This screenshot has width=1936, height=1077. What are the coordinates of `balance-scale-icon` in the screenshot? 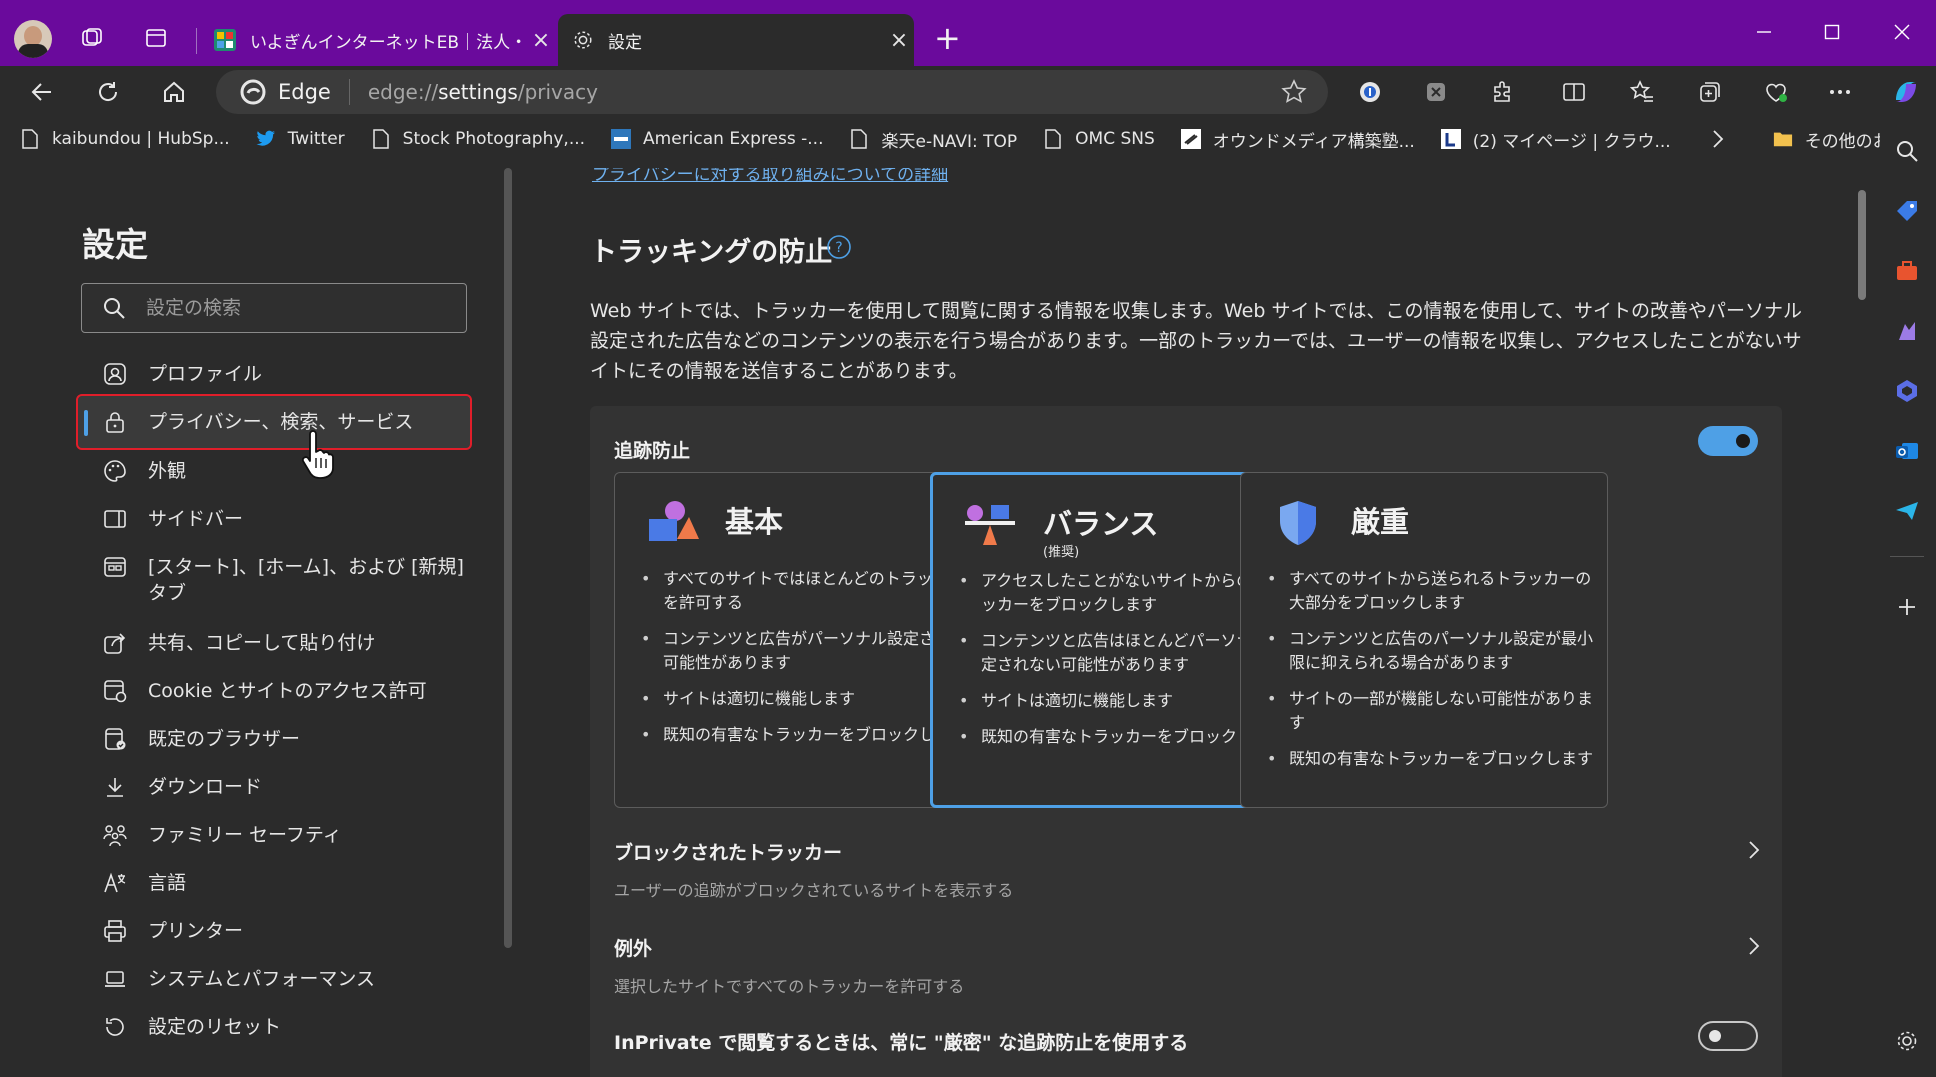 It's located at (990, 525).